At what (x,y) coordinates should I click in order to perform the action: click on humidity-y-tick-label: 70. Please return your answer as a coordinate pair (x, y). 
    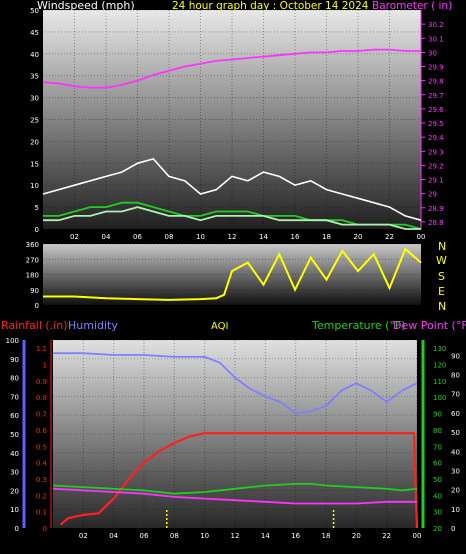
    Looking at the image, I should click on (14, 397).